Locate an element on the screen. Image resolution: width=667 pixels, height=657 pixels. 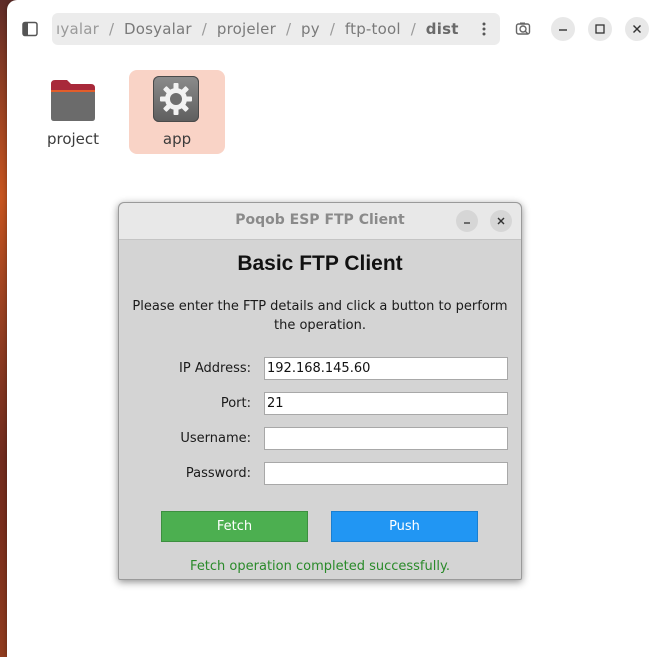
gear-icon is located at coordinates (176, 99).